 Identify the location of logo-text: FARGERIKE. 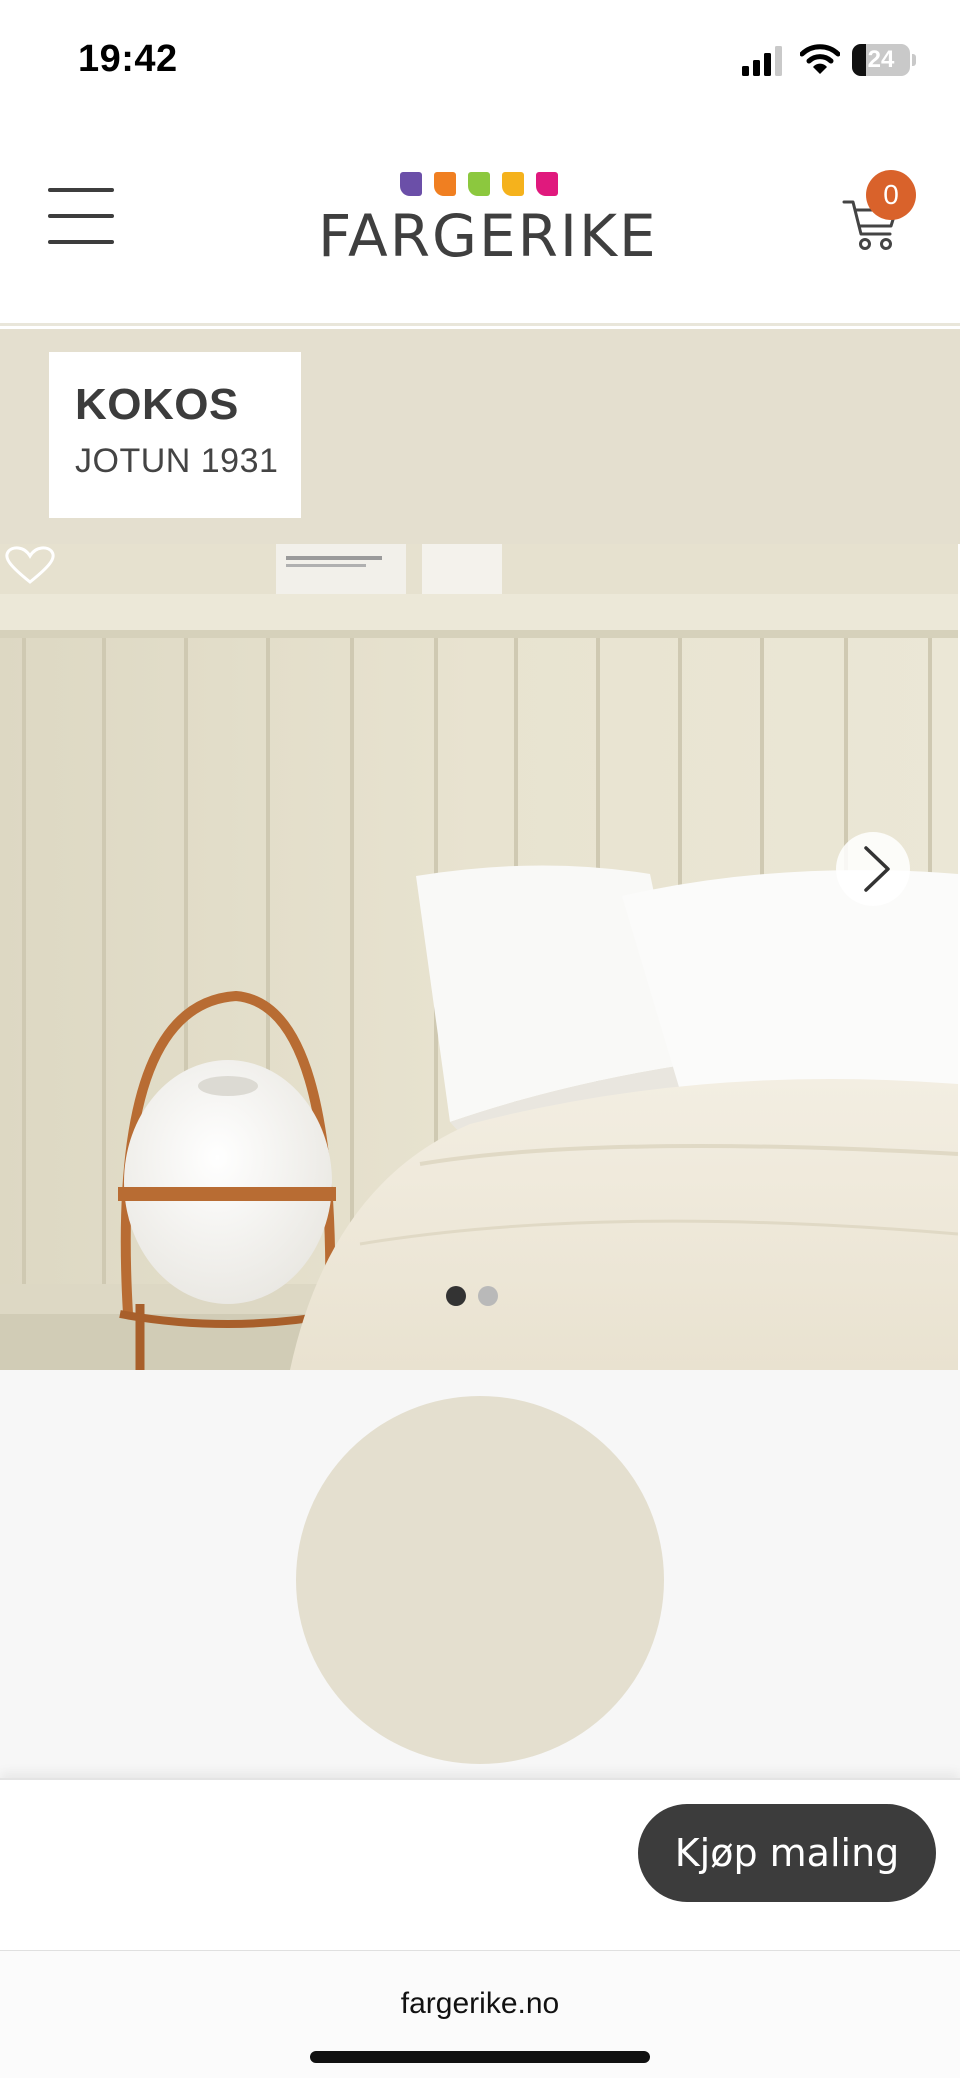
(488, 236).